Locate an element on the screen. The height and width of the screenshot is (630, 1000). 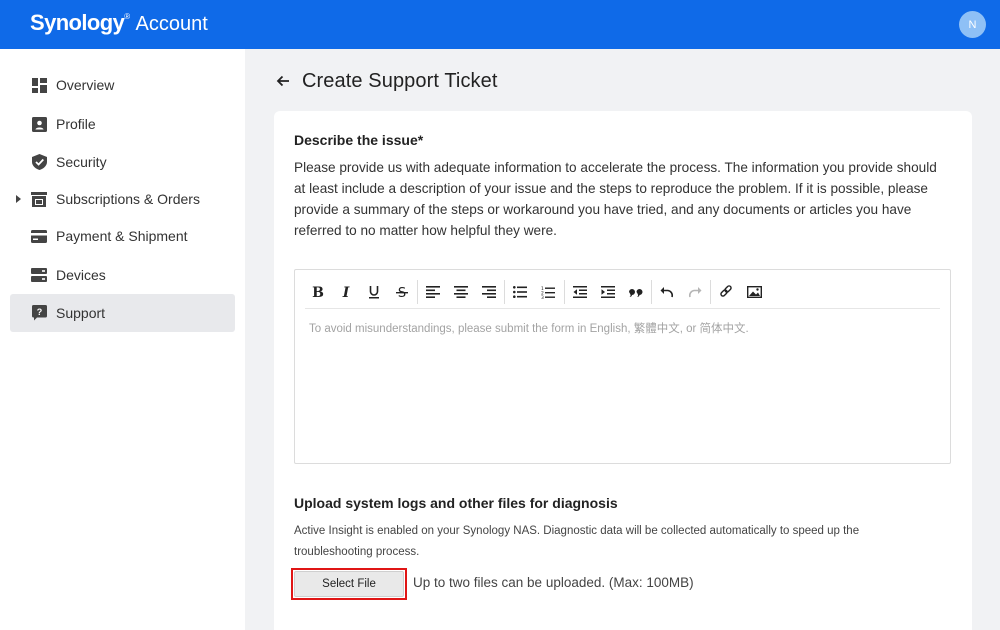
back-arrow-icon is located at coordinates (284, 82).